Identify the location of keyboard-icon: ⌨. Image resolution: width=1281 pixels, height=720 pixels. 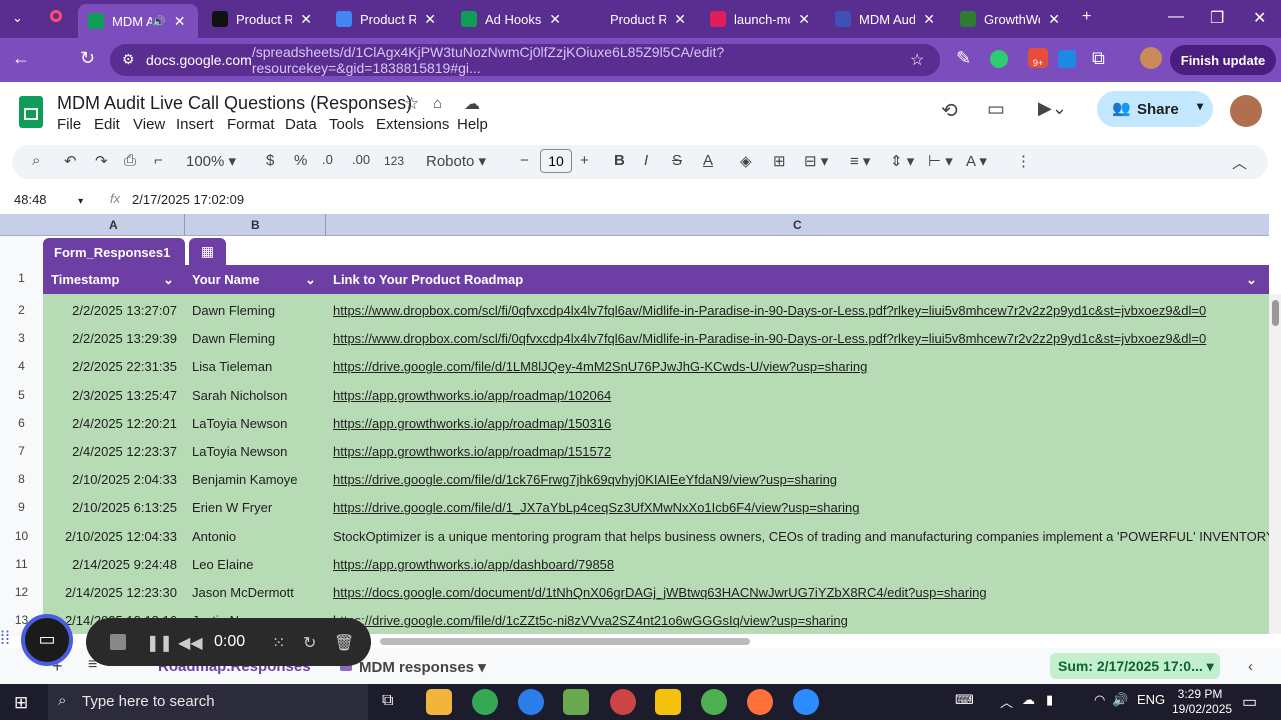
(964, 700).